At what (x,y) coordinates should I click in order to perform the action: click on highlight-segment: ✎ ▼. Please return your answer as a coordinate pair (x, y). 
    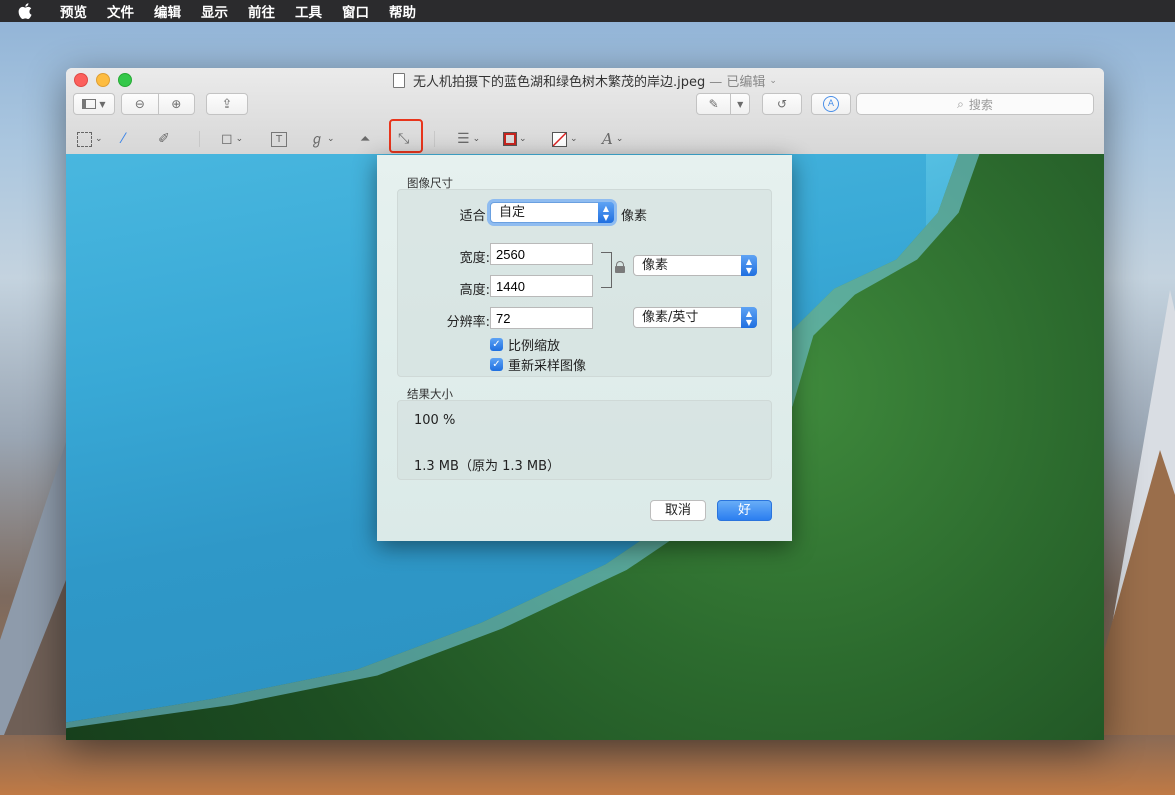
    Looking at the image, I should click on (723, 104).